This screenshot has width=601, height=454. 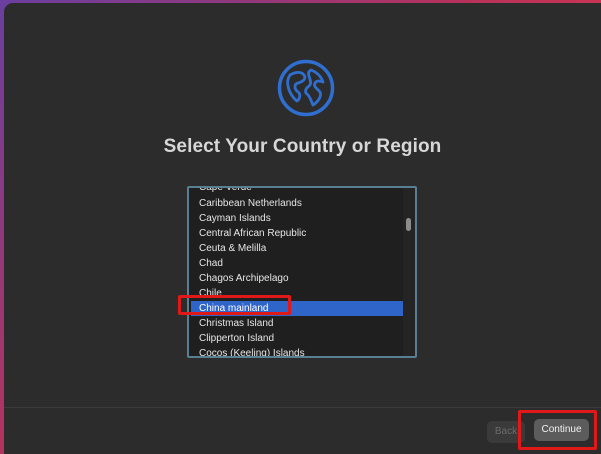 I want to click on list-item: Clipperton Island, so click(x=297, y=338).